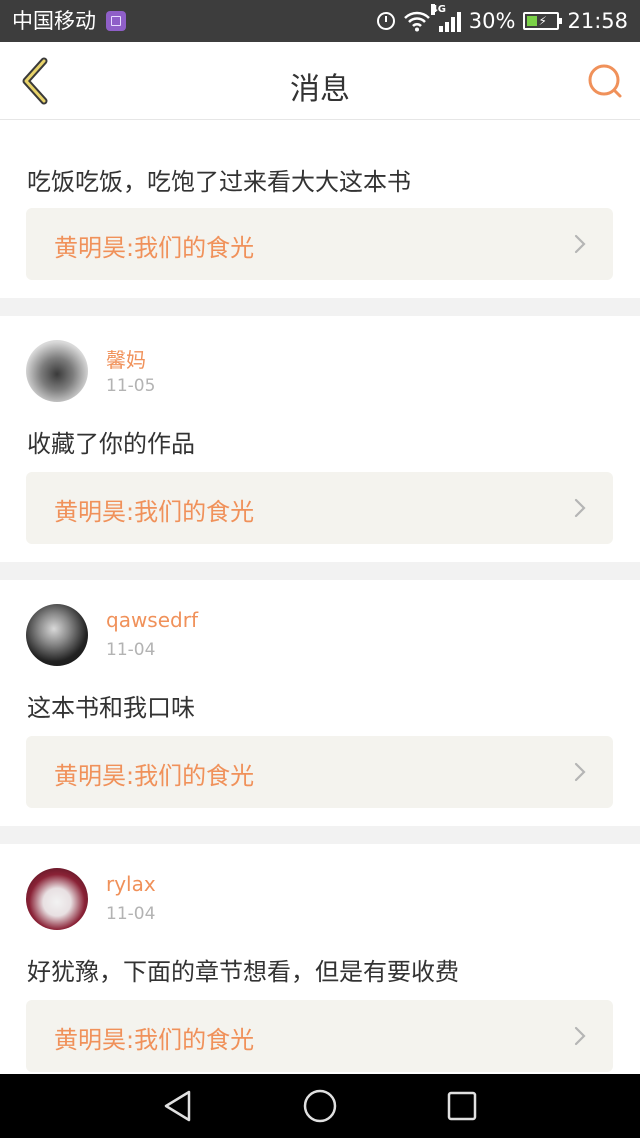 The height and width of the screenshot is (1138, 640). Describe the element at coordinates (438, 9) in the screenshot. I see `network-type: 4G` at that location.